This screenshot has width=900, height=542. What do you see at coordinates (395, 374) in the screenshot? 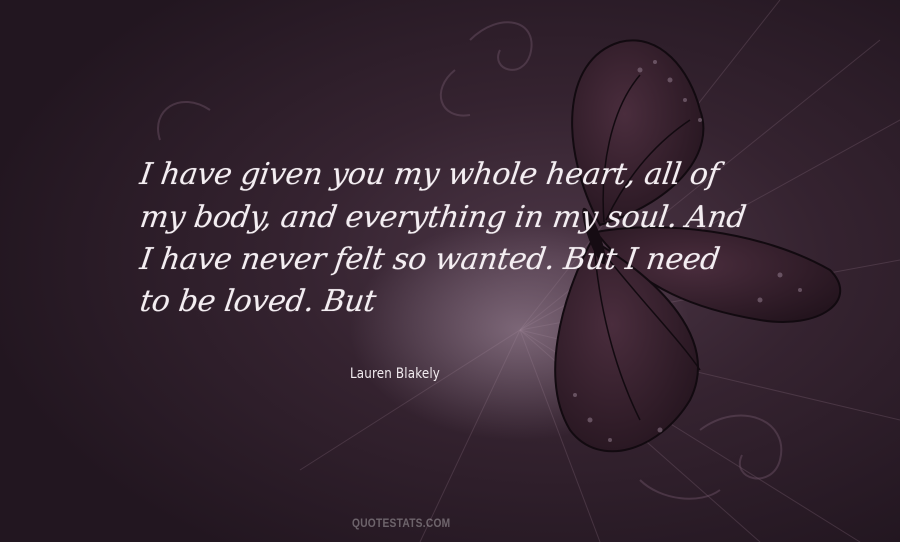
I see `quote-author: Lauren Blakely` at bounding box center [395, 374].